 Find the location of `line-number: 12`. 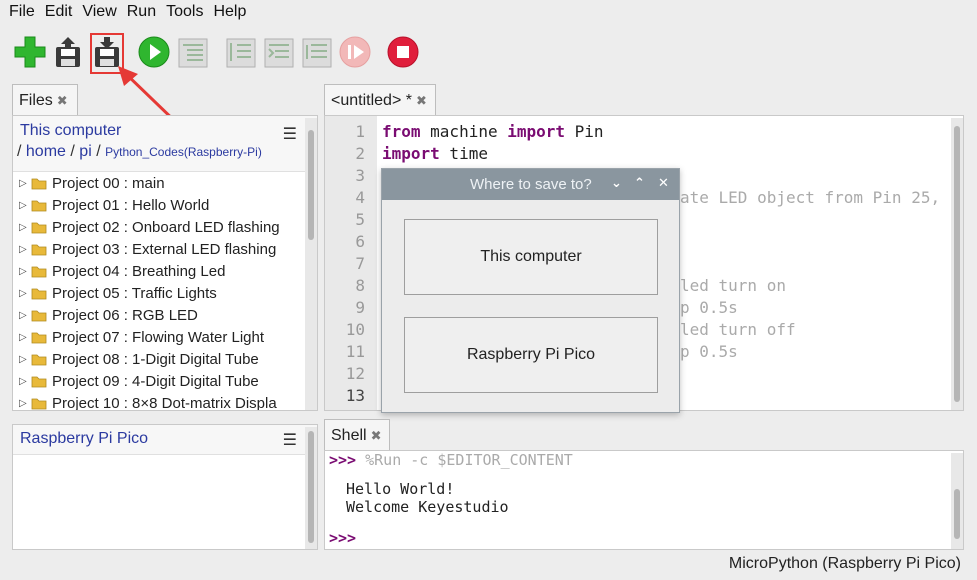

line-number: 12 is located at coordinates (355, 373).